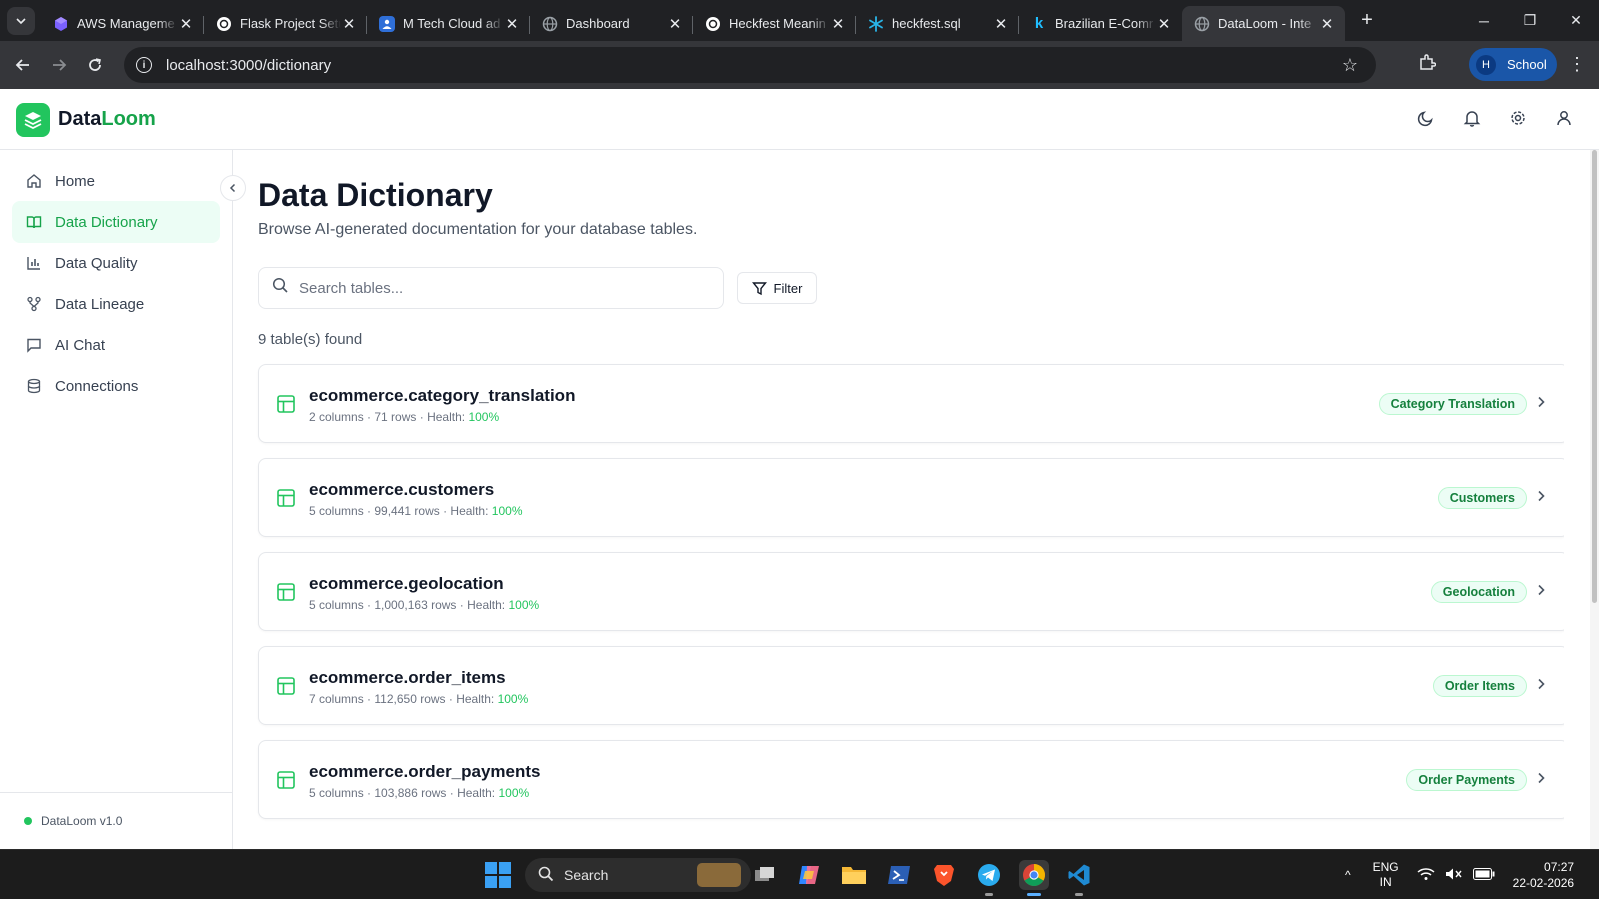 The image size is (1599, 899). I want to click on battery-icon, so click(1483, 875).